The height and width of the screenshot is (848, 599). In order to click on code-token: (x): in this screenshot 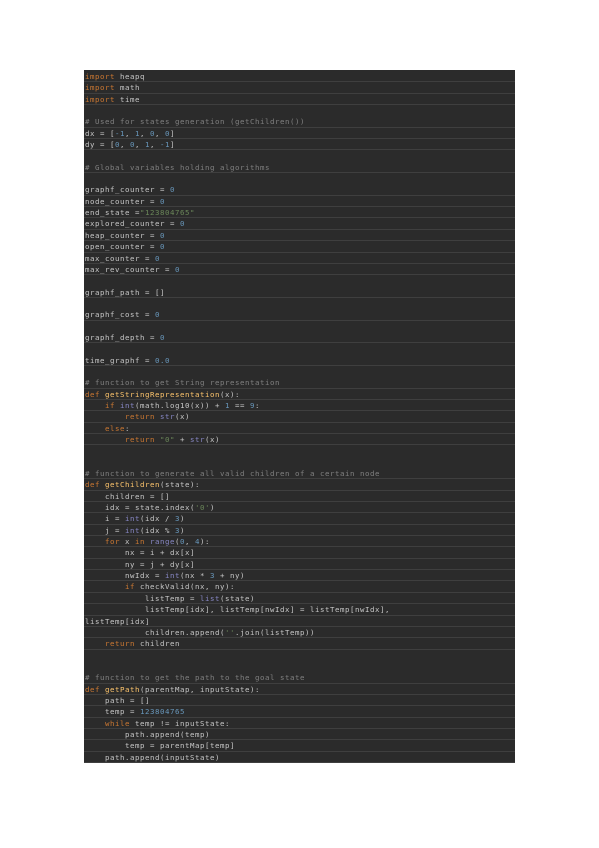, I will do `click(230, 394)`.